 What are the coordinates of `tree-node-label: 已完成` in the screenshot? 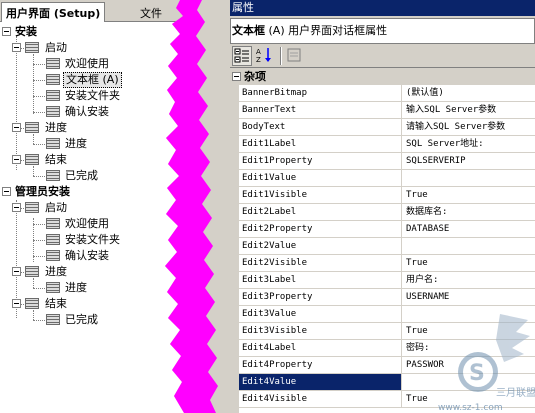 It's located at (81, 175).